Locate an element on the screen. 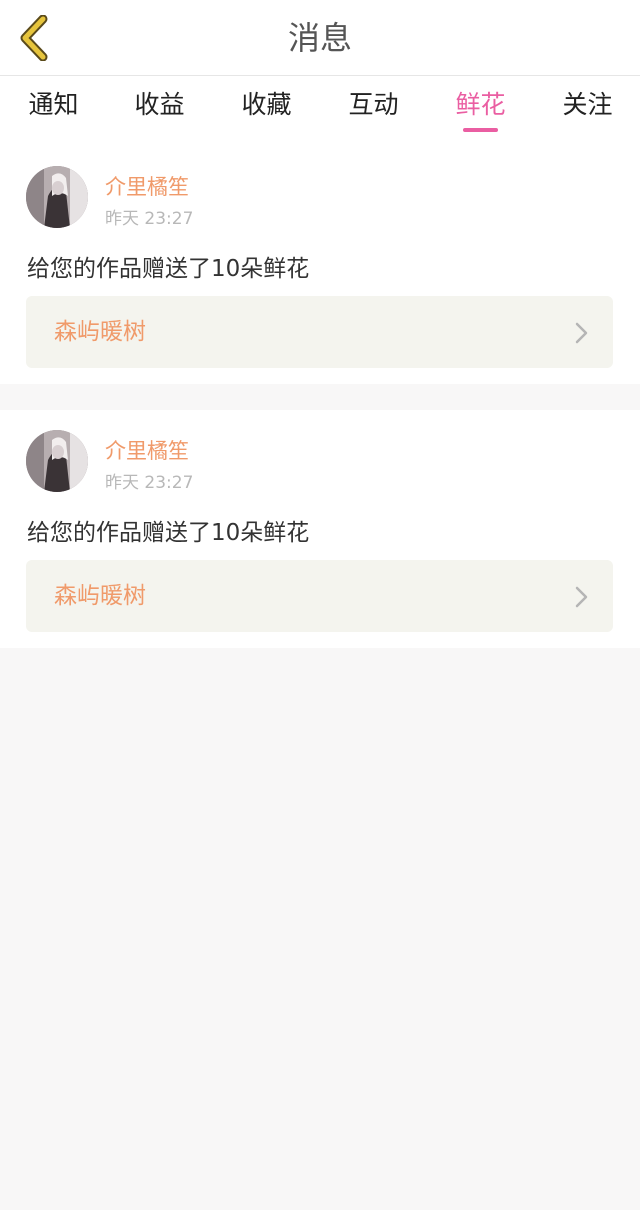 This screenshot has width=640, height=1210. tab-label: 关注 is located at coordinates (587, 104).